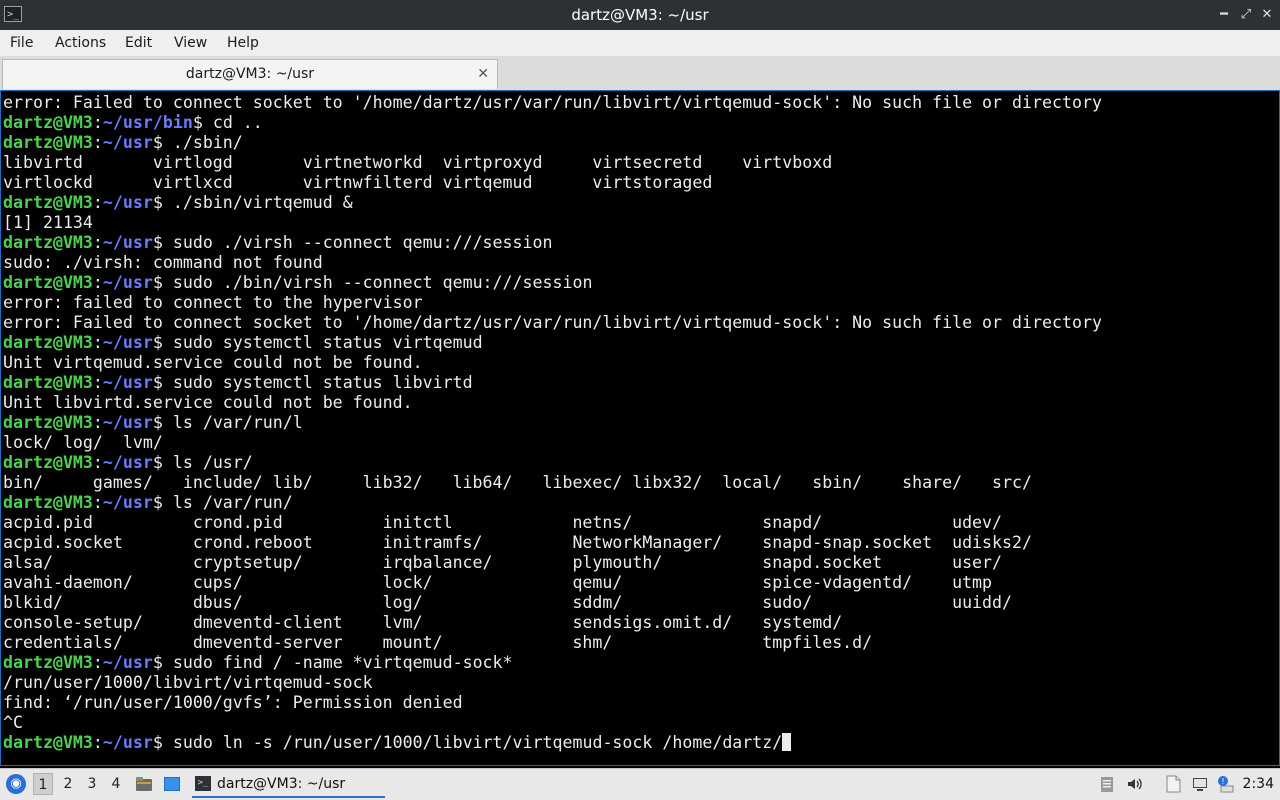 This screenshot has height=800, width=1280. What do you see at coordinates (203, 783) in the screenshot?
I see `terminal-task-icon: >_` at bounding box center [203, 783].